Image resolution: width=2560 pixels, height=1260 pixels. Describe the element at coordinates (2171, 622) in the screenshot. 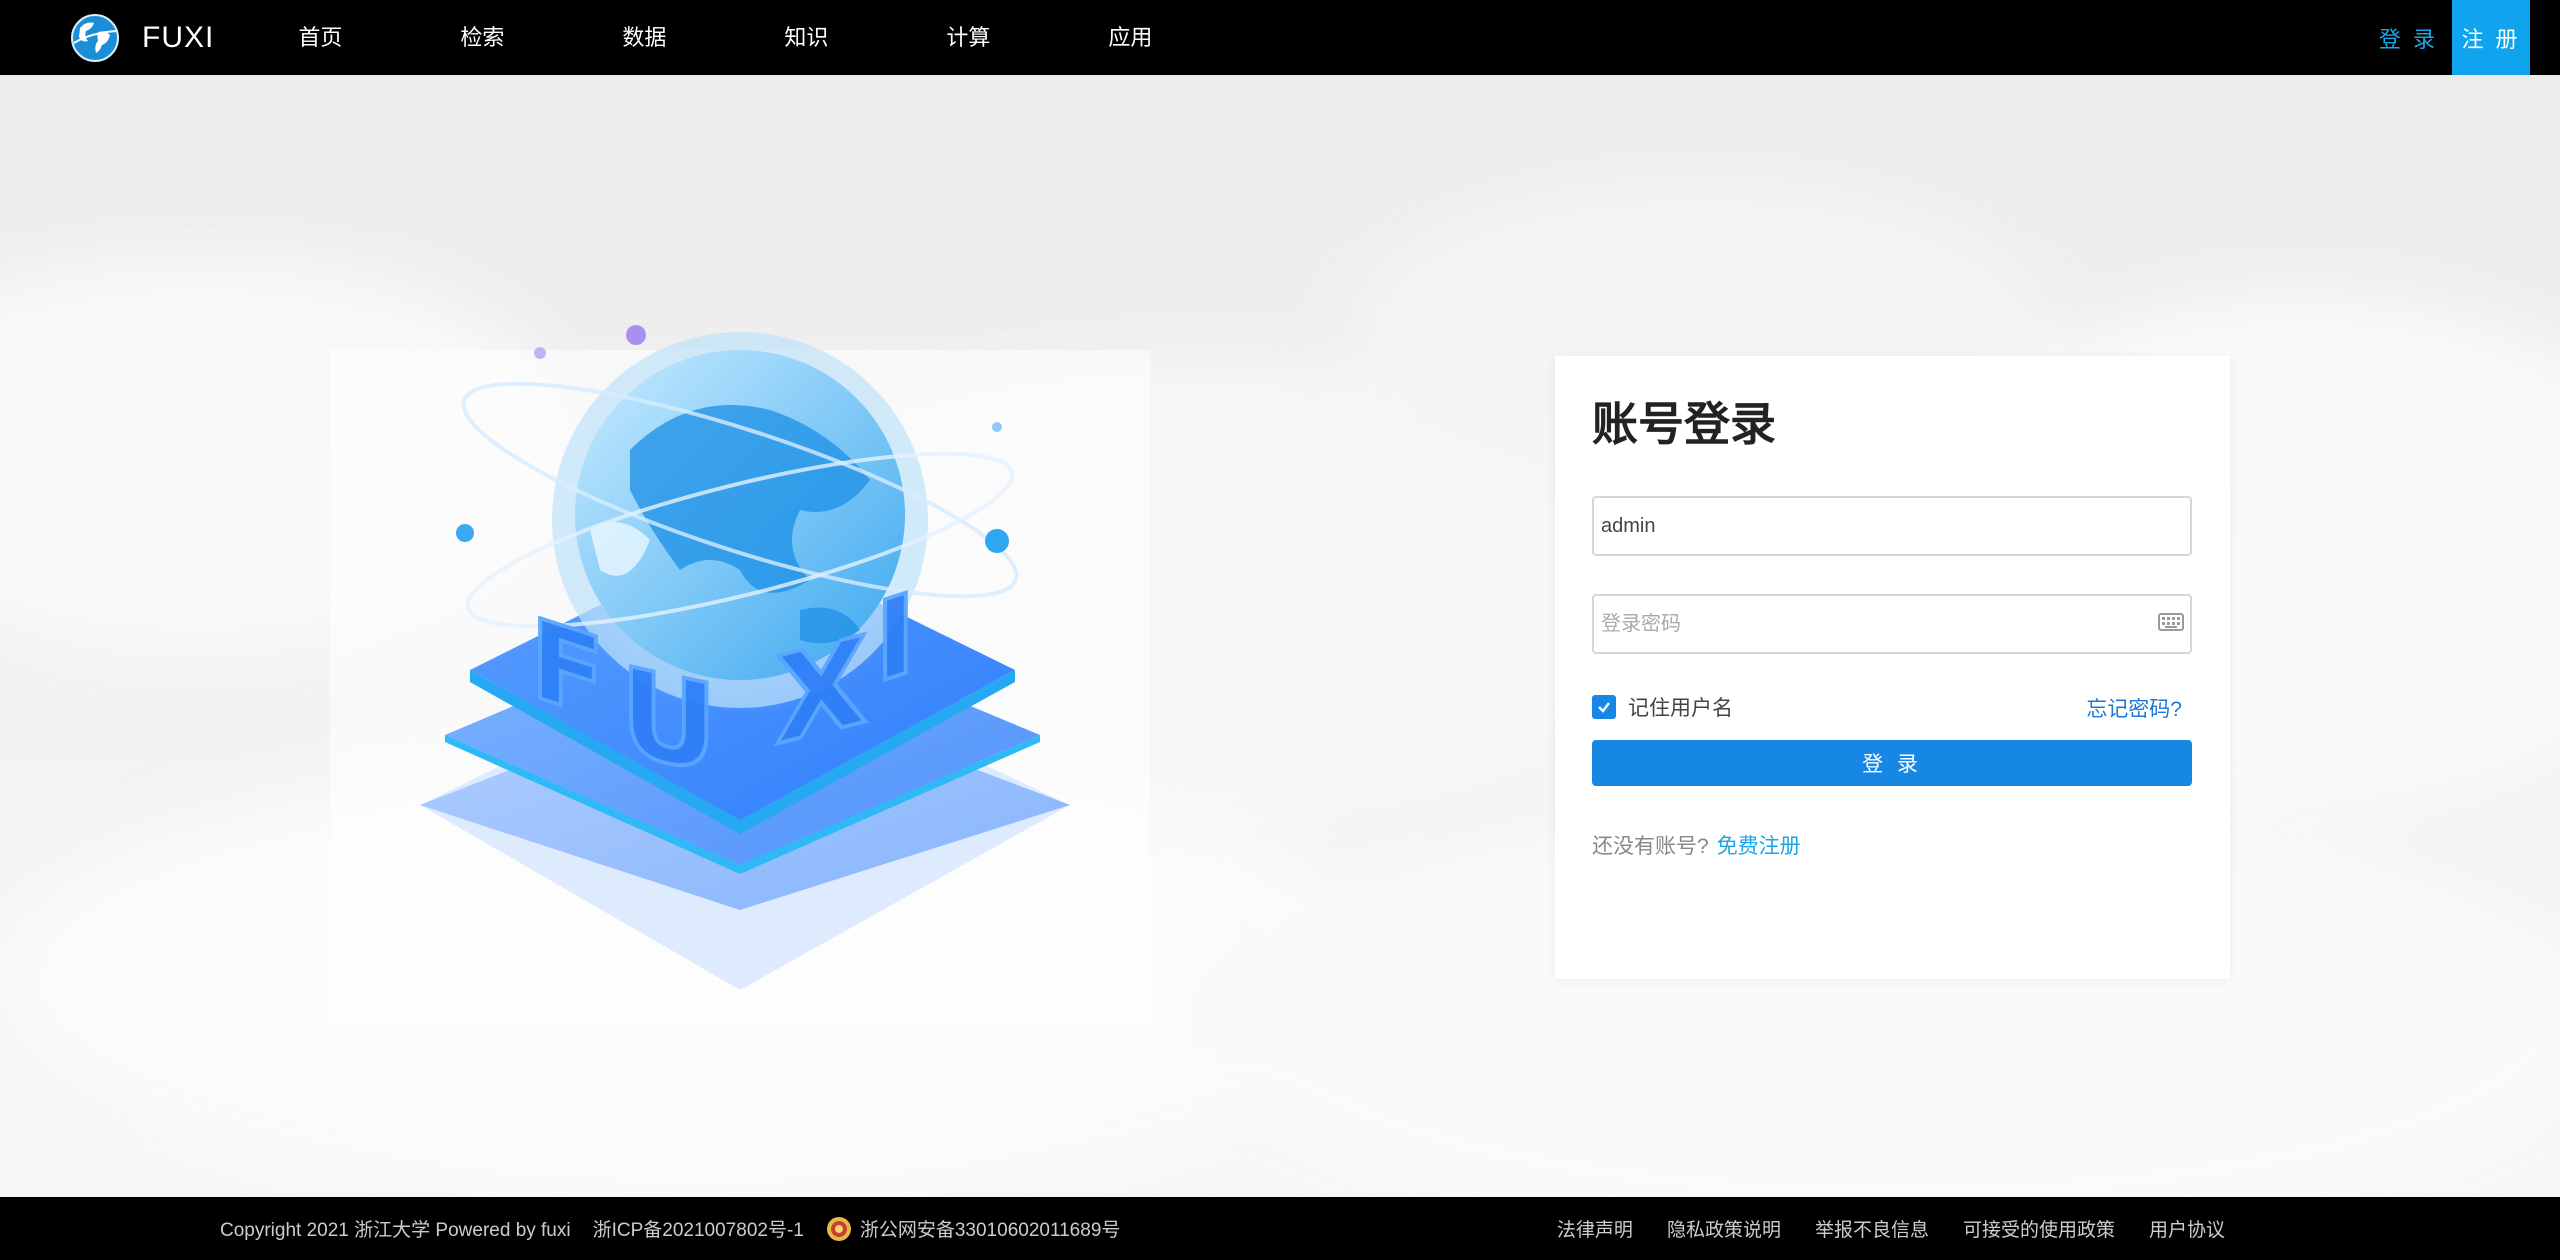

I see `keyboard-icon` at that location.